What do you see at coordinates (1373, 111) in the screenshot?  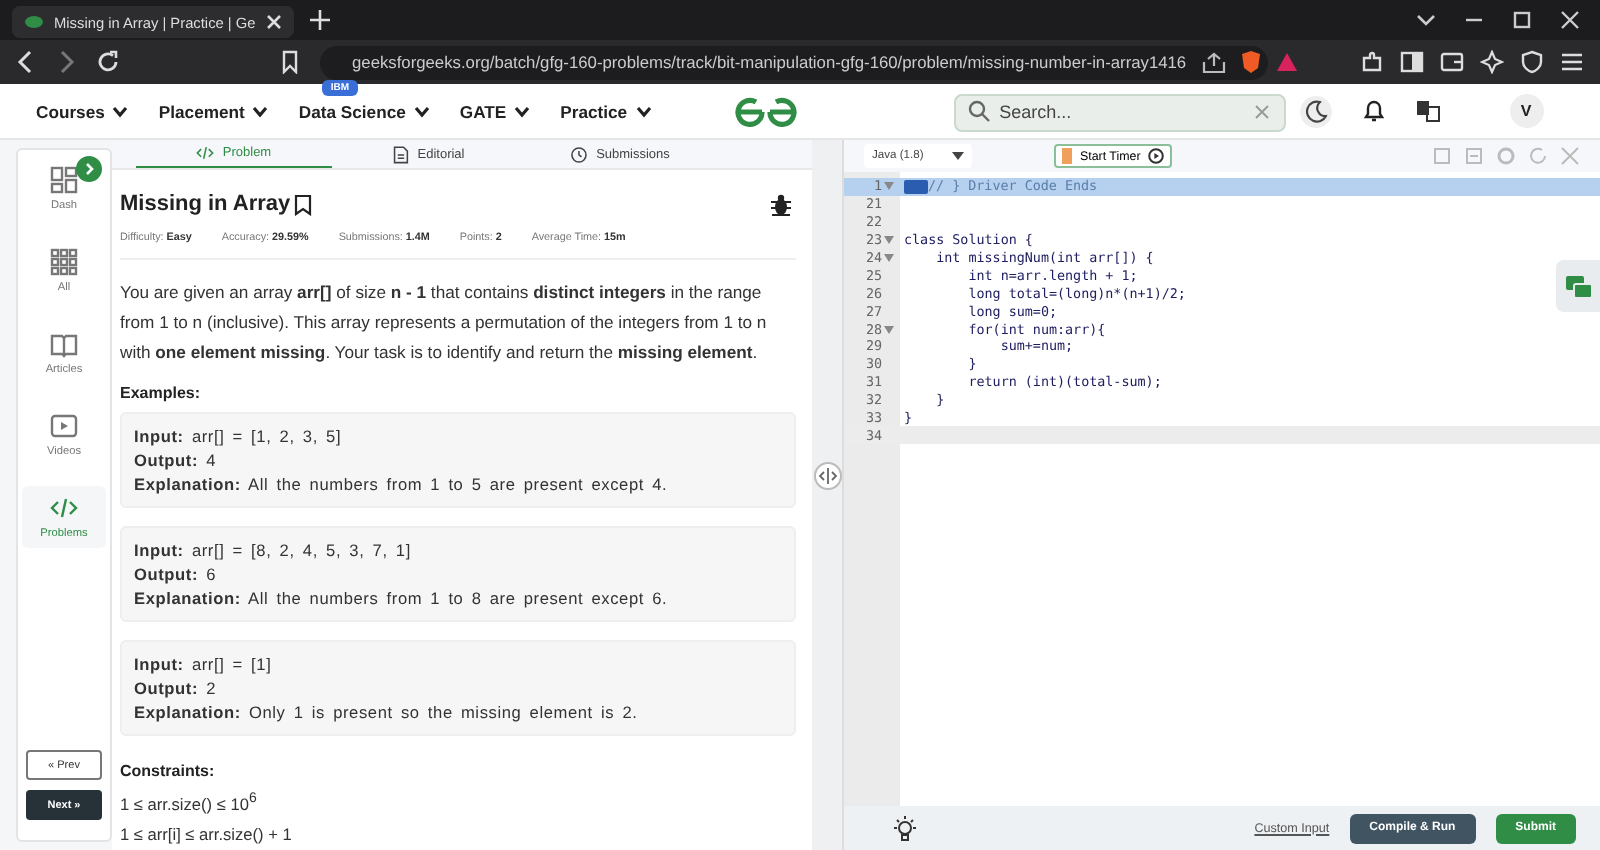 I see `bell-icon` at bounding box center [1373, 111].